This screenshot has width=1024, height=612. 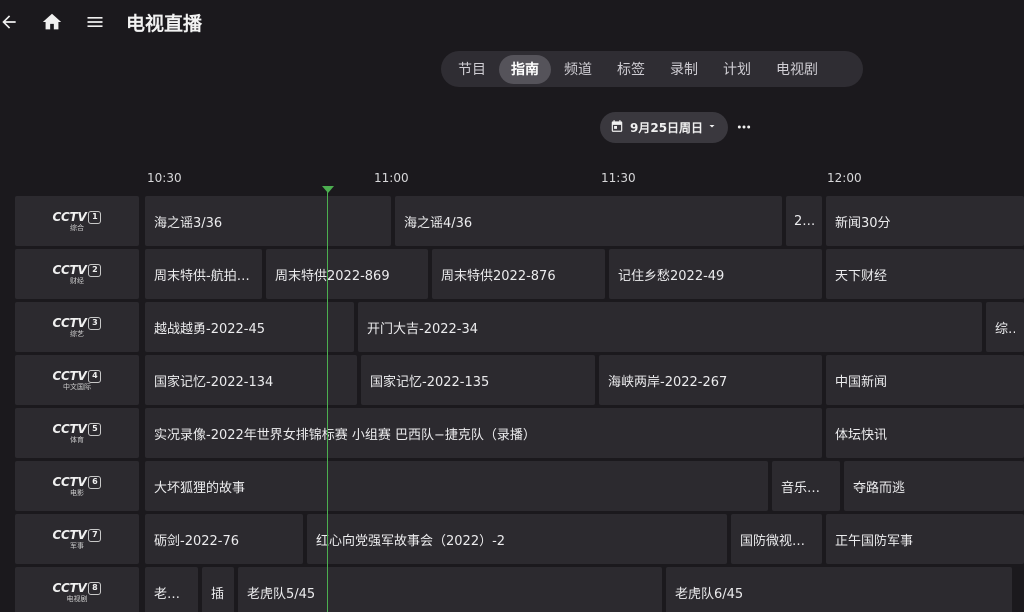 I want to click on channel-cell: CCTV 6 电影, so click(x=77, y=486).